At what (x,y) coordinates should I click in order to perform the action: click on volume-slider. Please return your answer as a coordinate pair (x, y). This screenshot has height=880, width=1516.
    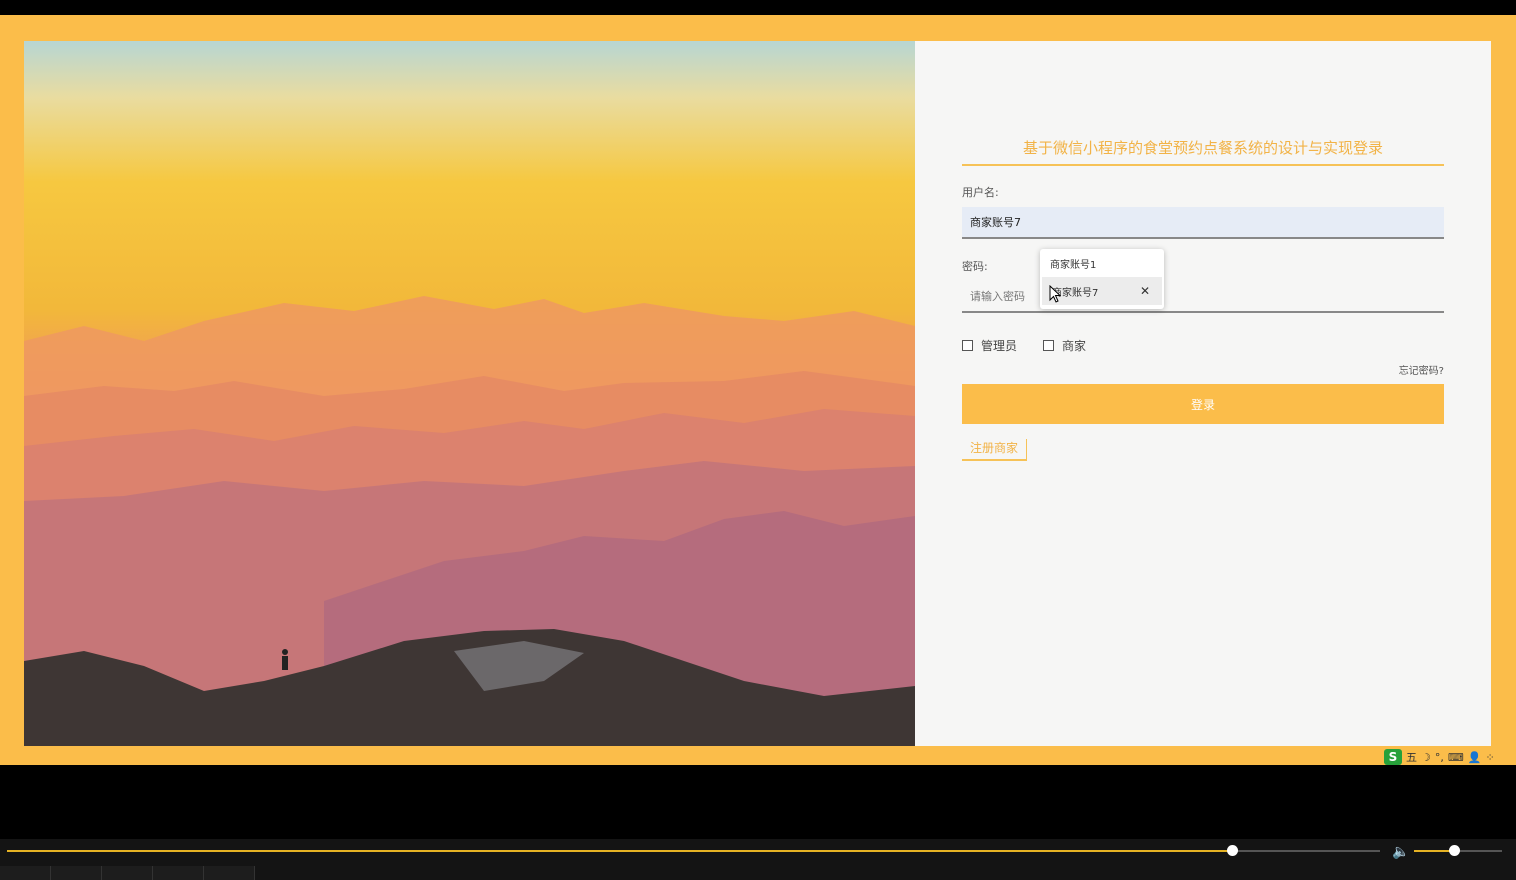
    Looking at the image, I should click on (1458, 850).